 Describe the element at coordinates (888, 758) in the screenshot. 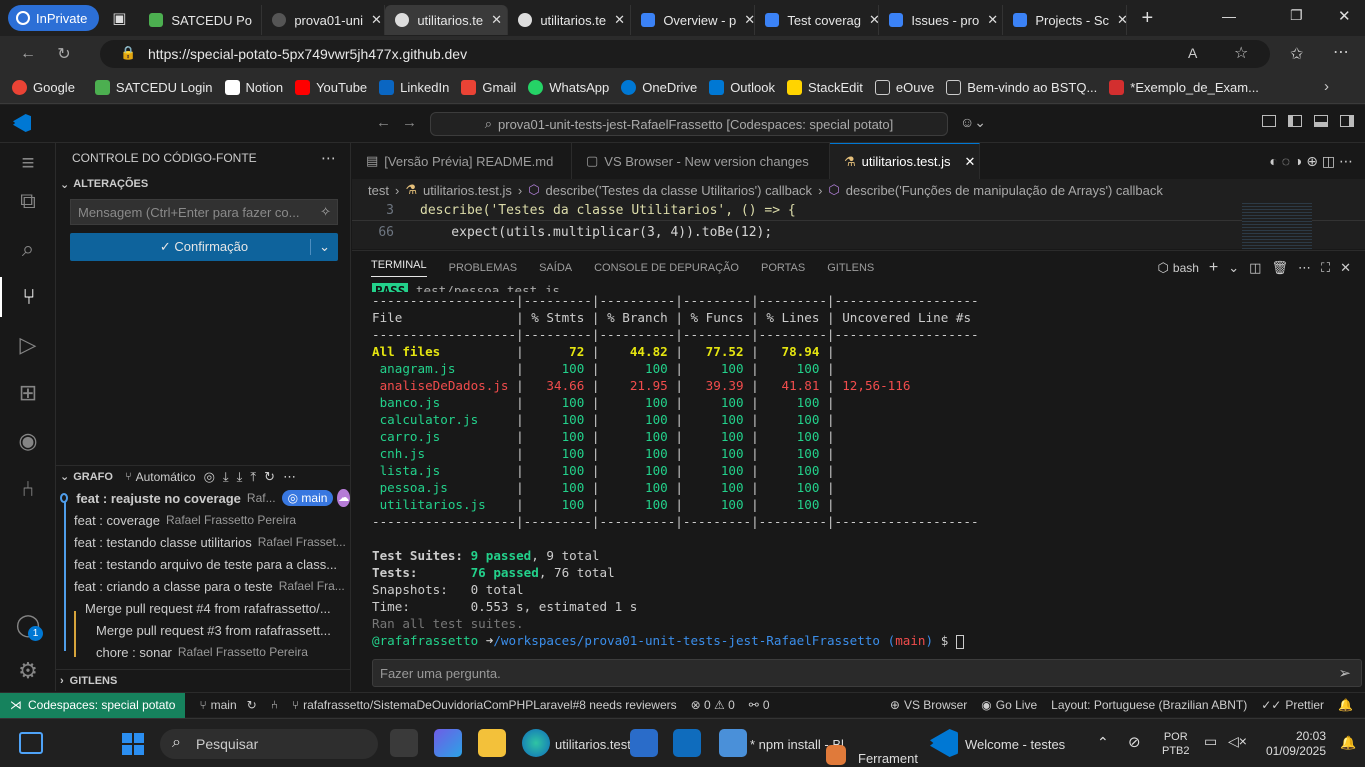

I see `snipping-task-label: Ferrament` at that location.